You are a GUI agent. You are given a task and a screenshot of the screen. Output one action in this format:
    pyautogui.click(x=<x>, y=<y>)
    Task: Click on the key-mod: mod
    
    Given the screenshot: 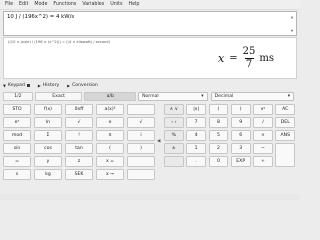 What is the action you would take?
    pyautogui.click(x=17, y=135)
    